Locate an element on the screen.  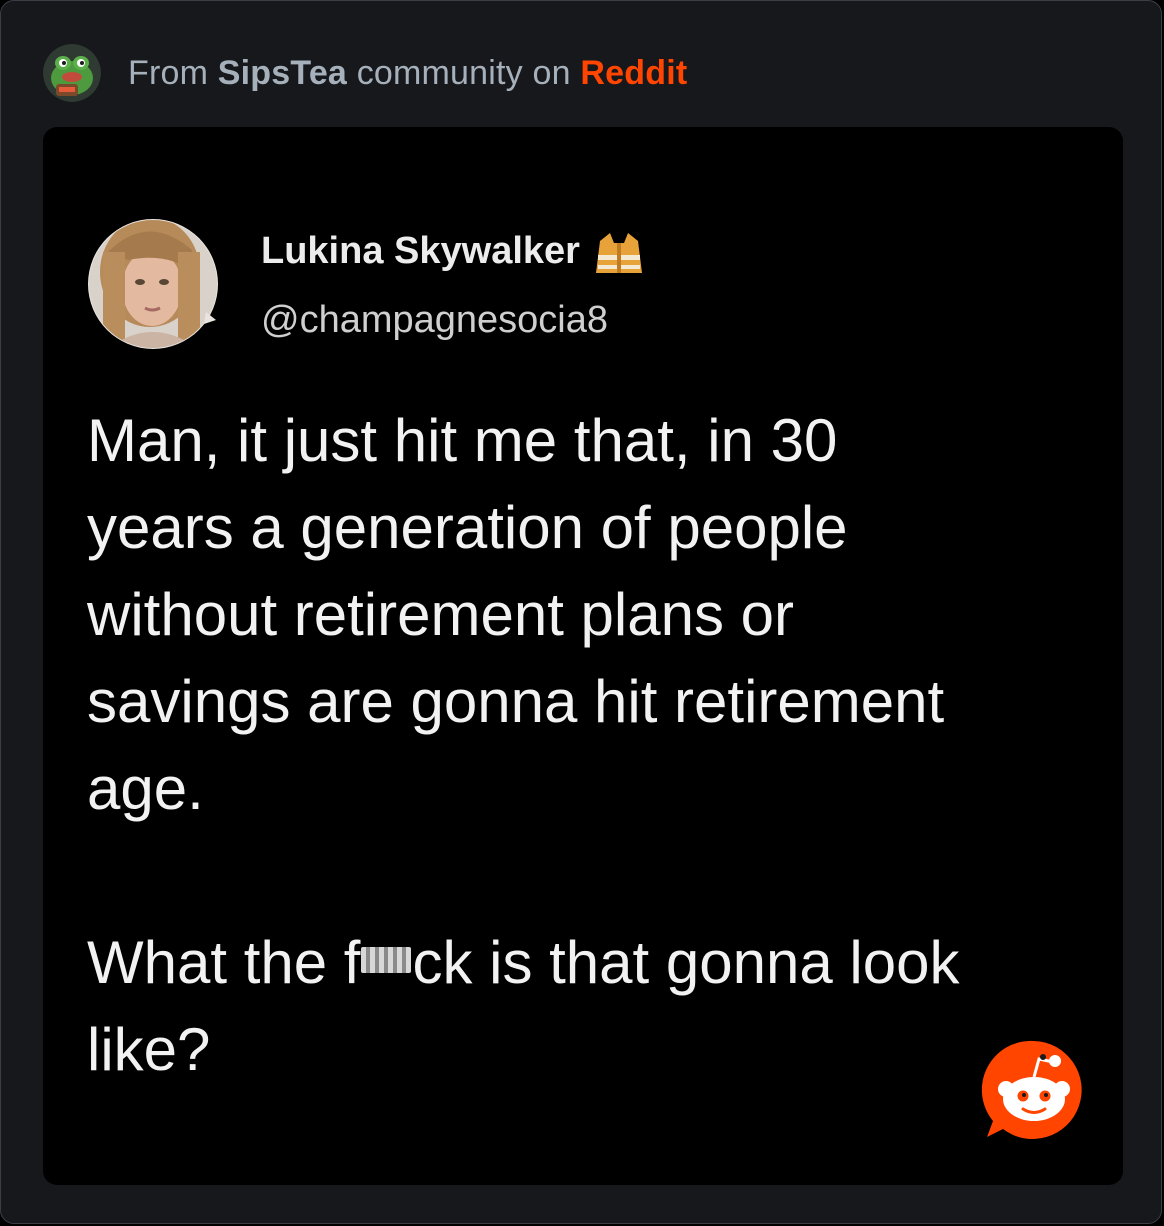
tweet-line-part: ck is that gonna look is located at coordinates (686, 962).